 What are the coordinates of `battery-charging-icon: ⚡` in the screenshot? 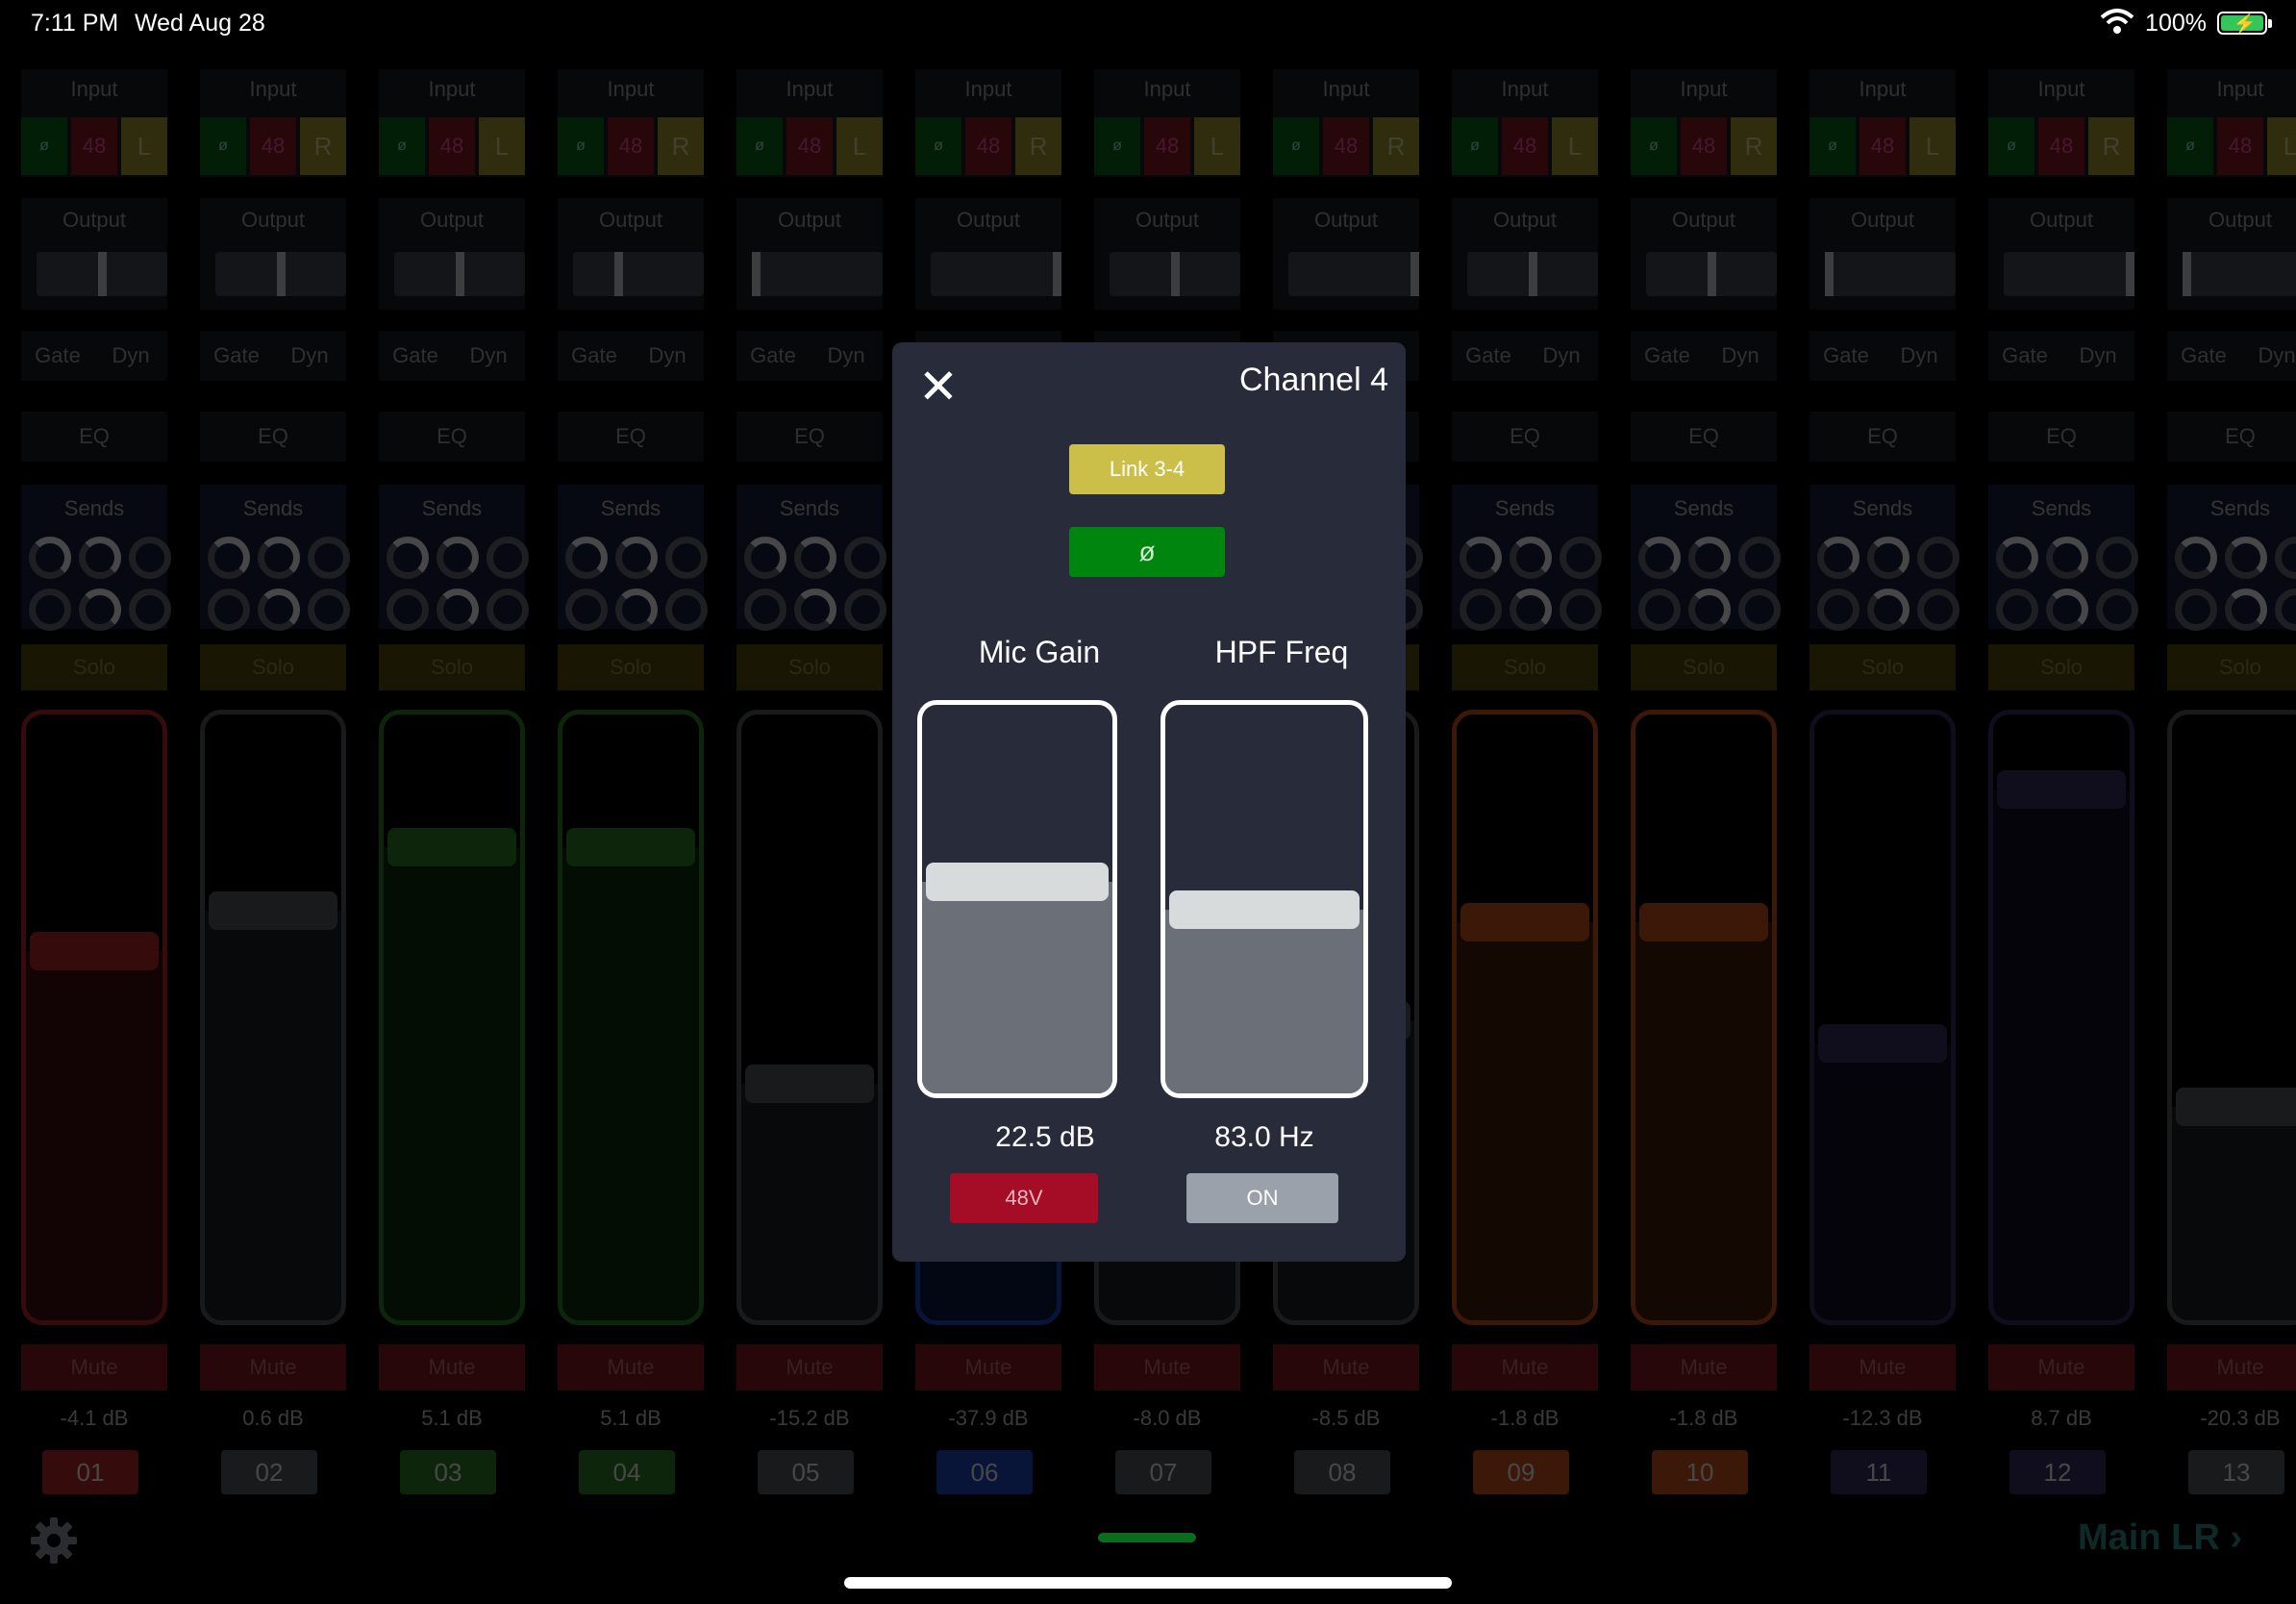 It's located at (2244, 23).